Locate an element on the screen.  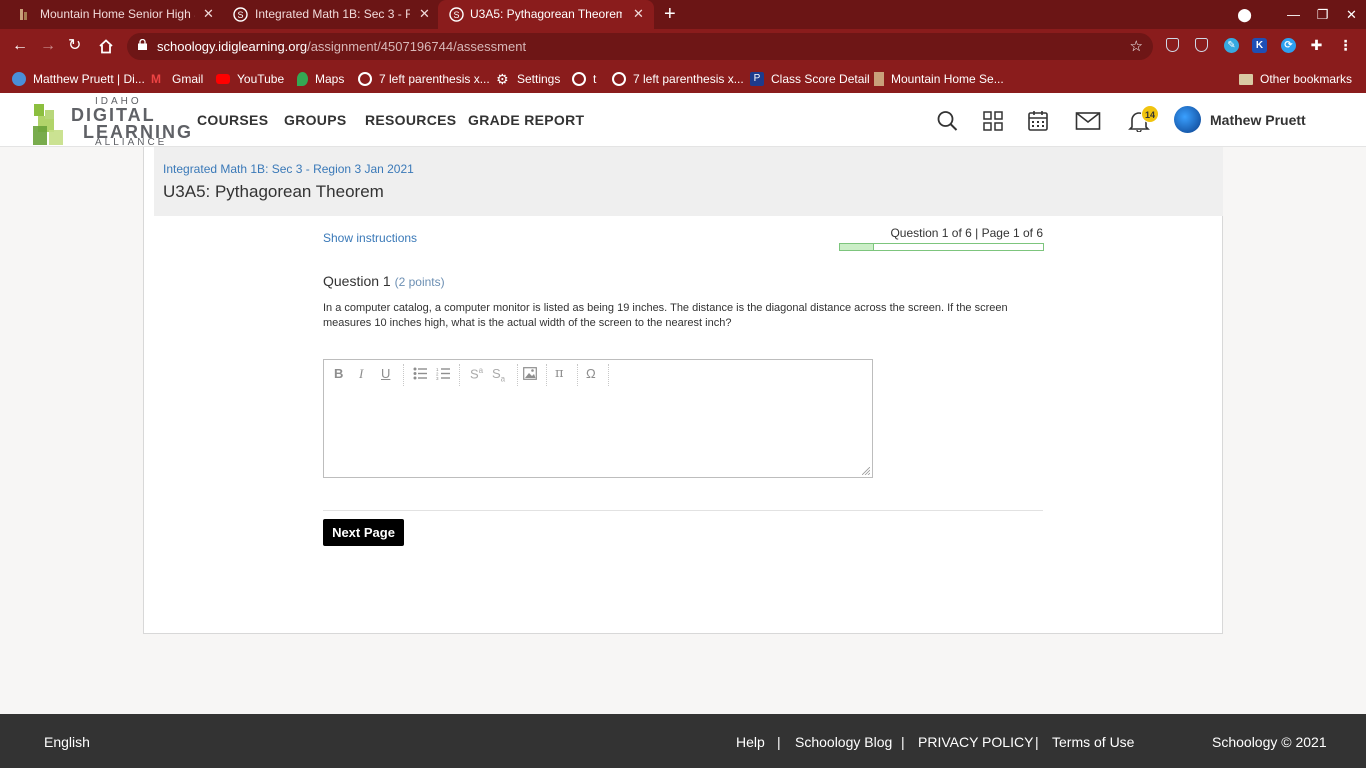
bookmark-label: Class Score Detail is located at coordinates (820, 79).